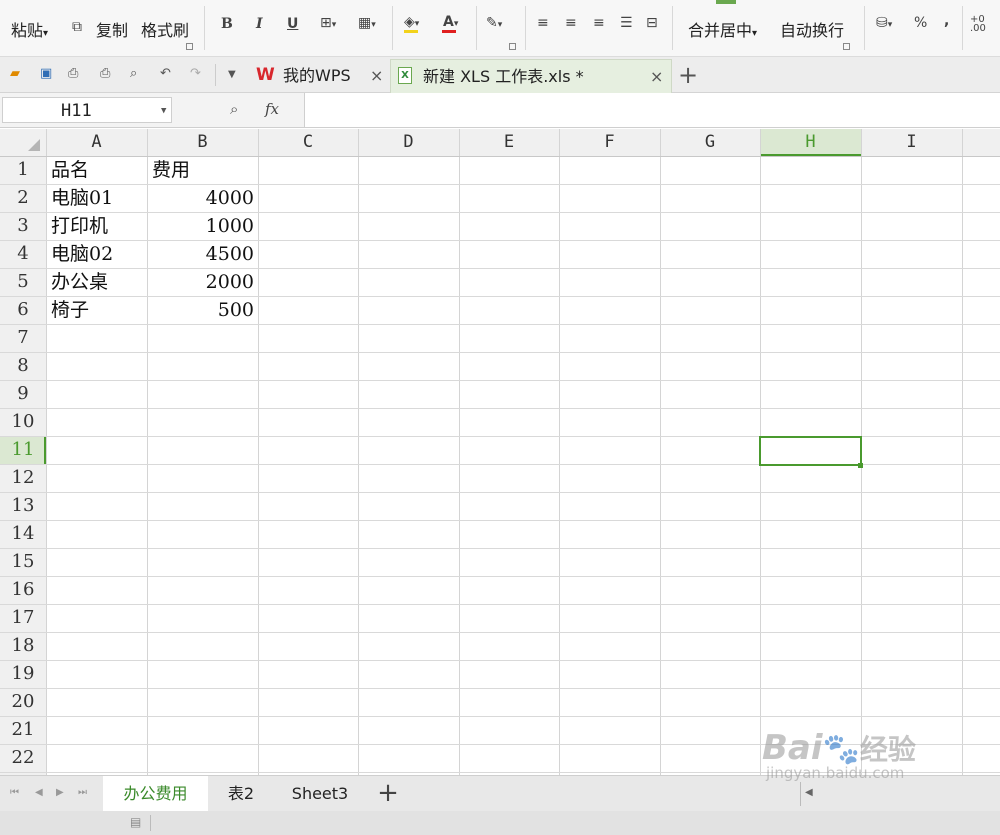 The width and height of the screenshot is (1000, 835). Describe the element at coordinates (23, 590) in the screenshot. I see `row-header-16: 16` at that location.